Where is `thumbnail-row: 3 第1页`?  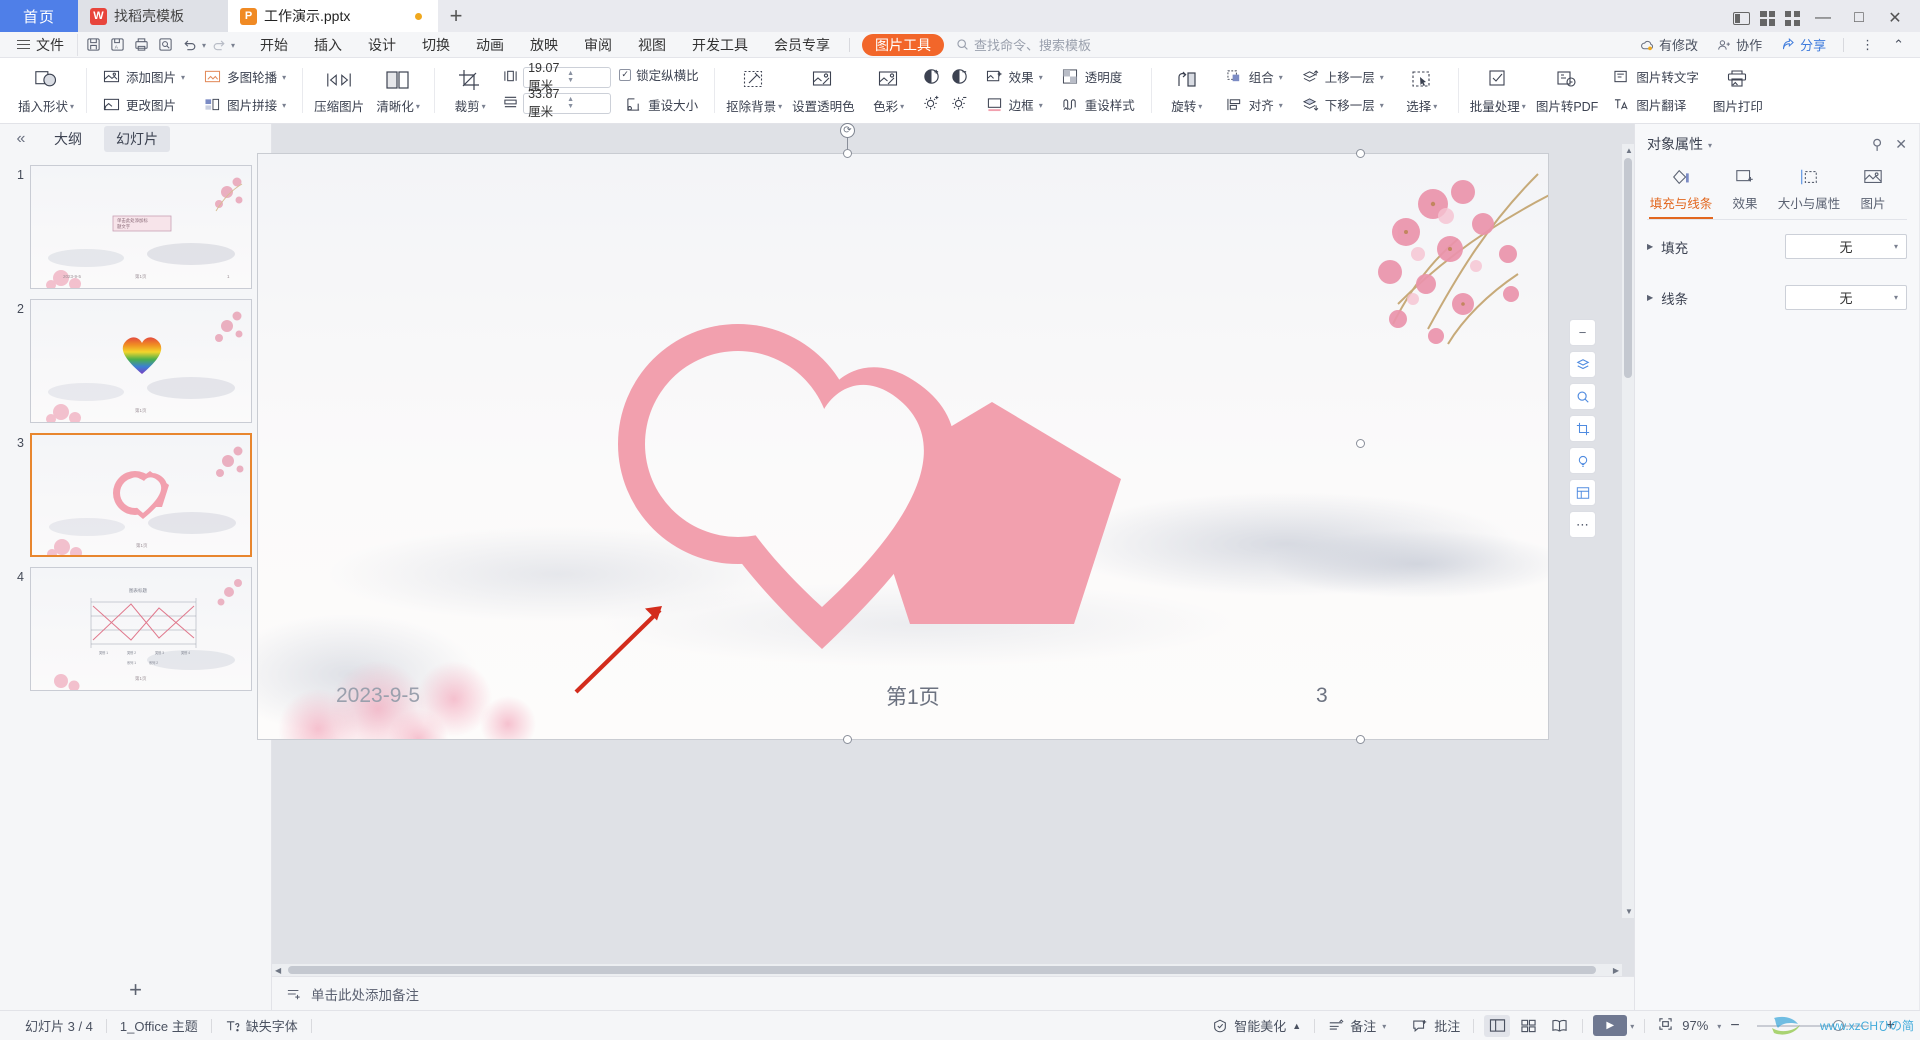
thumbnail-row: 3 第1页 is located at coordinates (135, 495).